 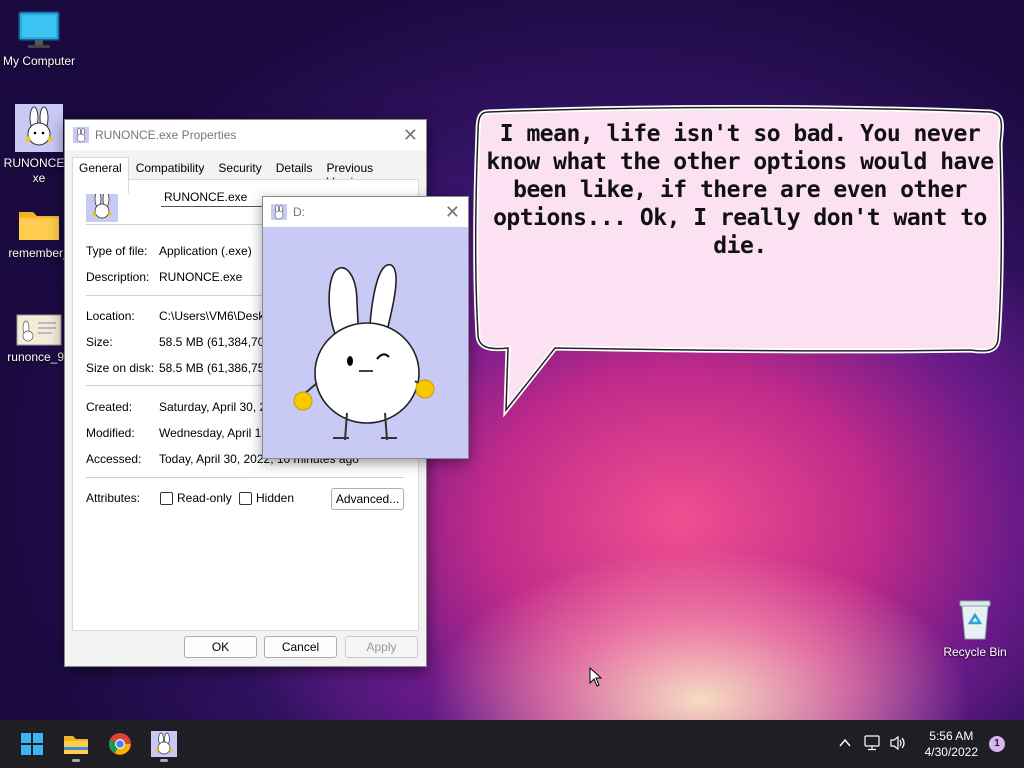 What do you see at coordinates (39, 330) in the screenshot?
I see `image-file-icon` at bounding box center [39, 330].